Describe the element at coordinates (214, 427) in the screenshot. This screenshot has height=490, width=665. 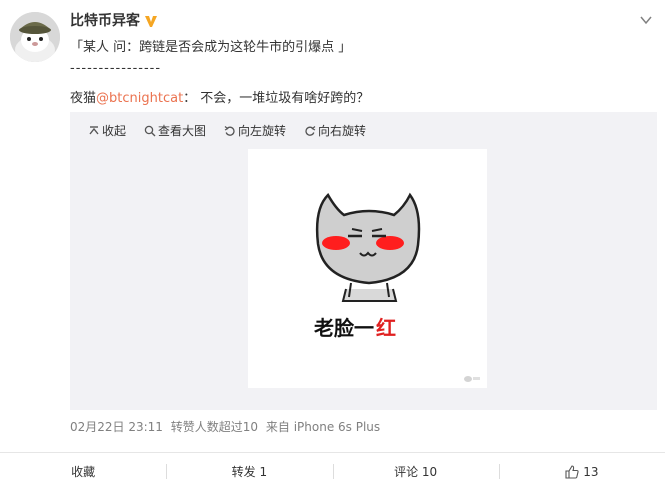
I see `post-stats: 转赞人数超过10` at that location.